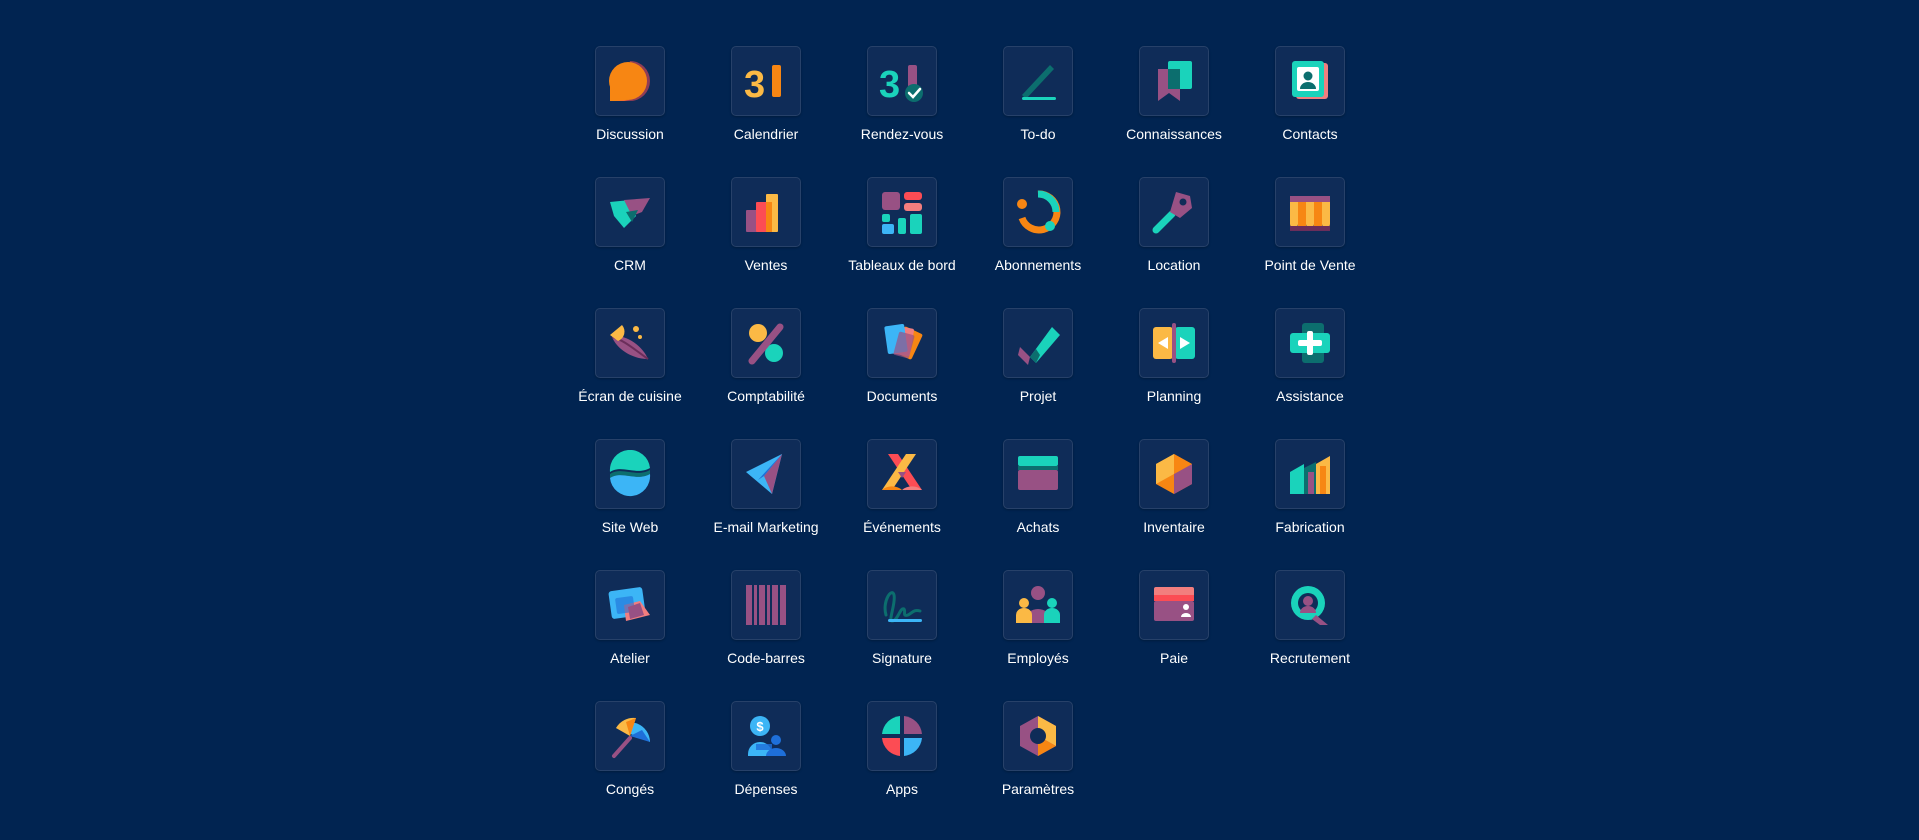 The width and height of the screenshot is (1919, 840). What do you see at coordinates (1174, 81) in the screenshot?
I see `bookmark-icon` at bounding box center [1174, 81].